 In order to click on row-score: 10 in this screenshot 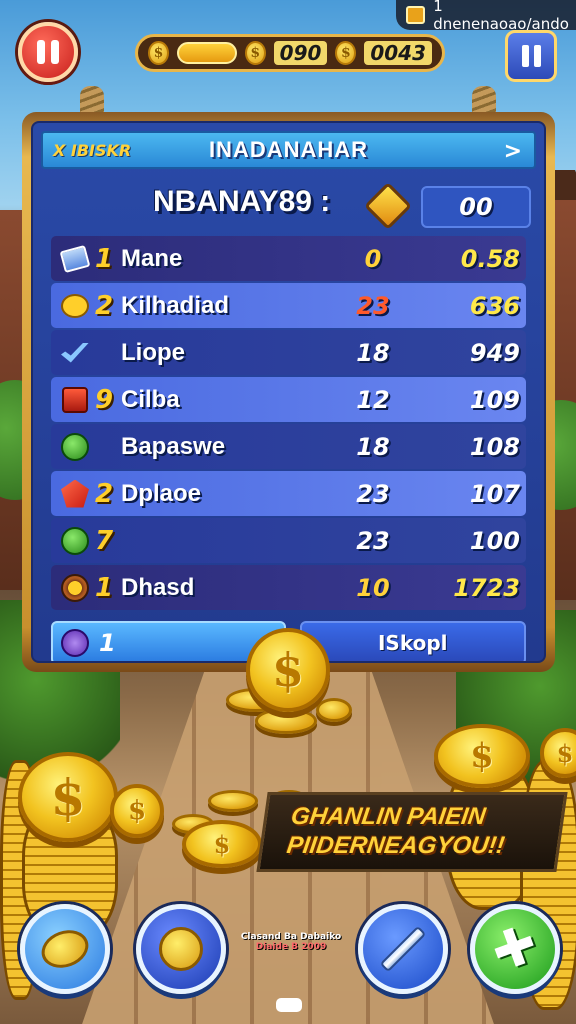, I will do `click(373, 587)`.